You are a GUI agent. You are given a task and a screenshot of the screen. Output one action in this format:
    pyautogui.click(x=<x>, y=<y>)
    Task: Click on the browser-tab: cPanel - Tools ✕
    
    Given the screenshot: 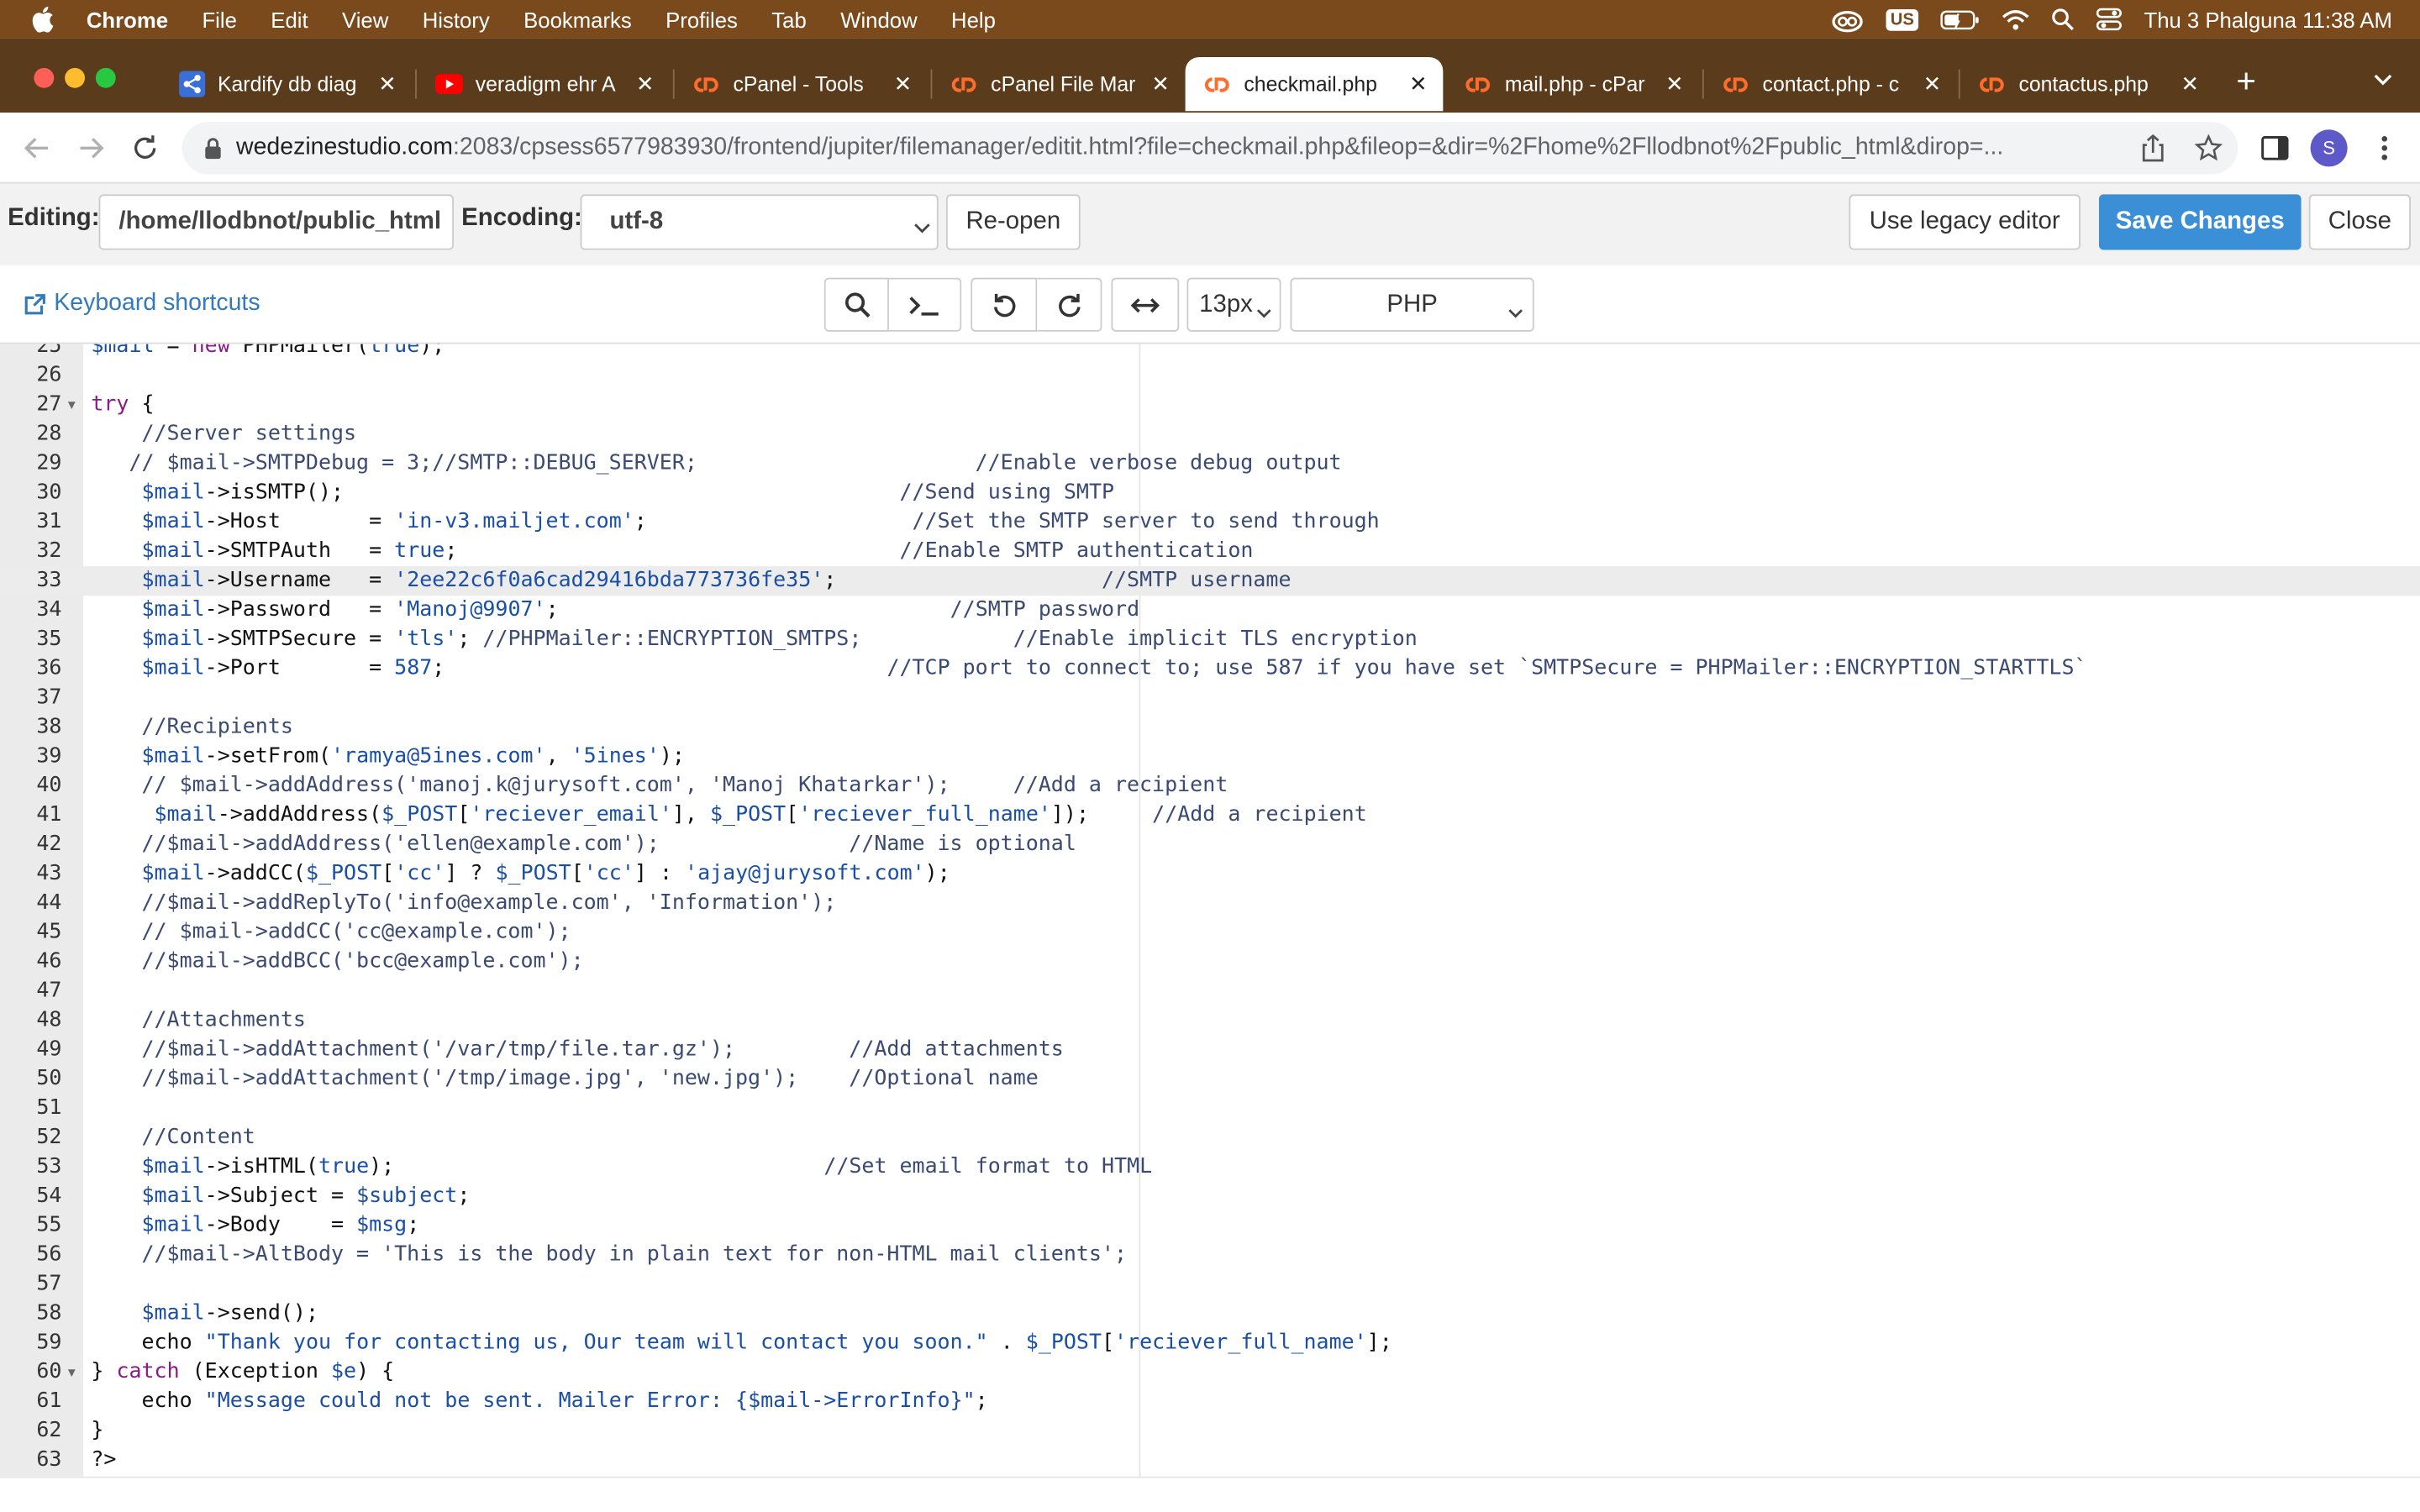 What is the action you would take?
    pyautogui.click(x=801, y=84)
    